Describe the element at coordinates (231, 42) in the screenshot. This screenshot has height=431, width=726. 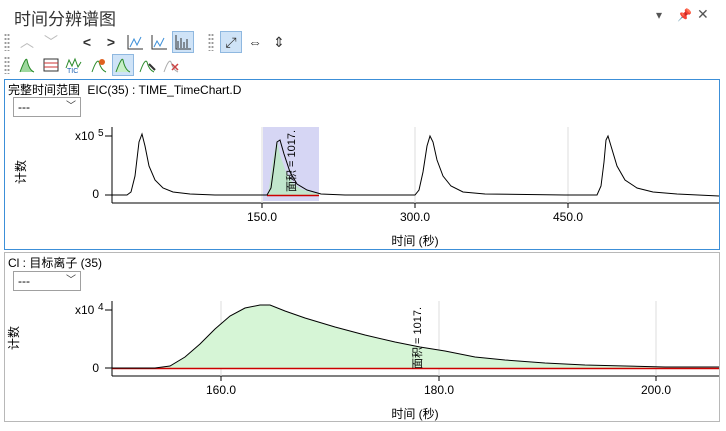
I see `expand-icon: ⤢` at that location.